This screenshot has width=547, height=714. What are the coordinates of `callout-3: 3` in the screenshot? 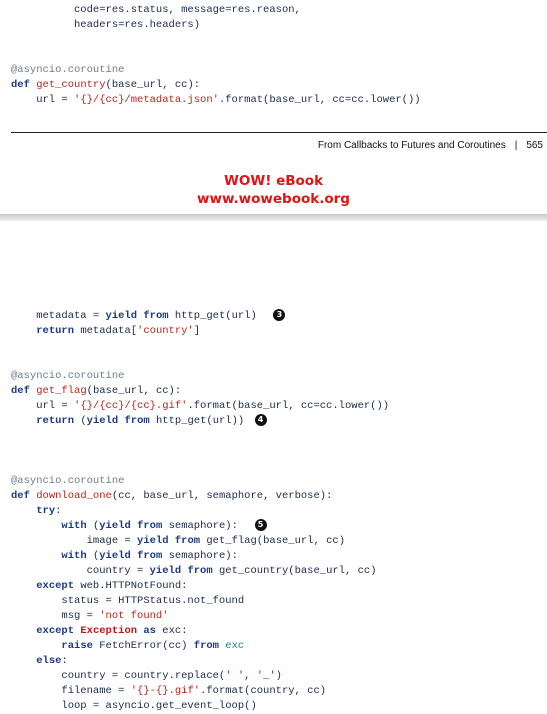 It's located at (279, 315).